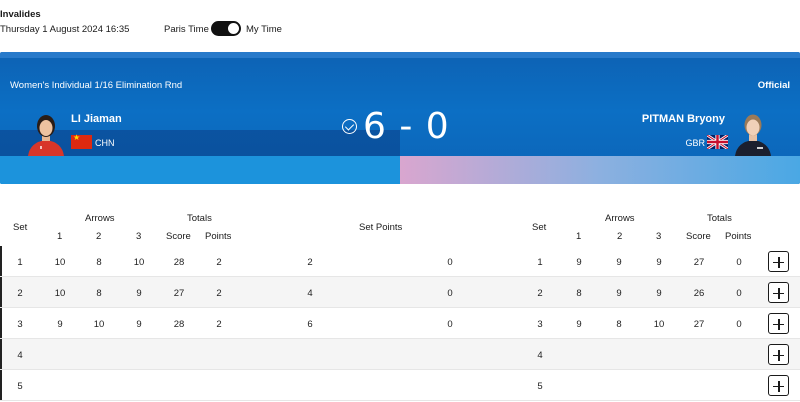 This screenshot has height=402, width=800. What do you see at coordinates (179, 293) in the screenshot?
I see `score-left-cell: 27` at bounding box center [179, 293].